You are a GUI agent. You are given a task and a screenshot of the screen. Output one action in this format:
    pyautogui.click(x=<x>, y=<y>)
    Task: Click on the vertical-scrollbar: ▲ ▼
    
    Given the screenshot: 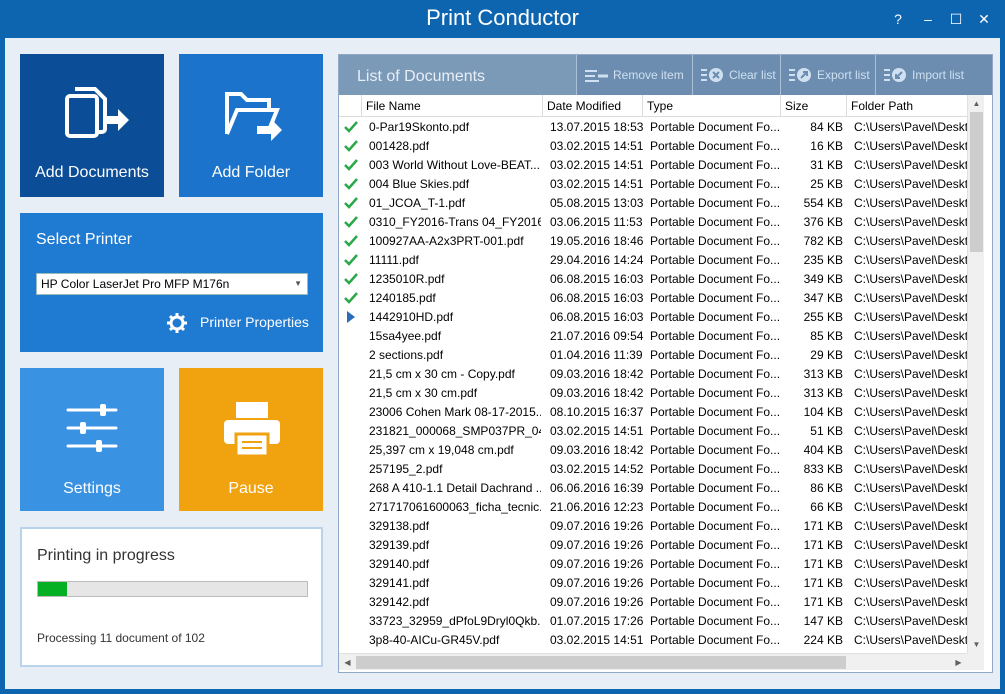 What is the action you would take?
    pyautogui.click(x=975, y=374)
    